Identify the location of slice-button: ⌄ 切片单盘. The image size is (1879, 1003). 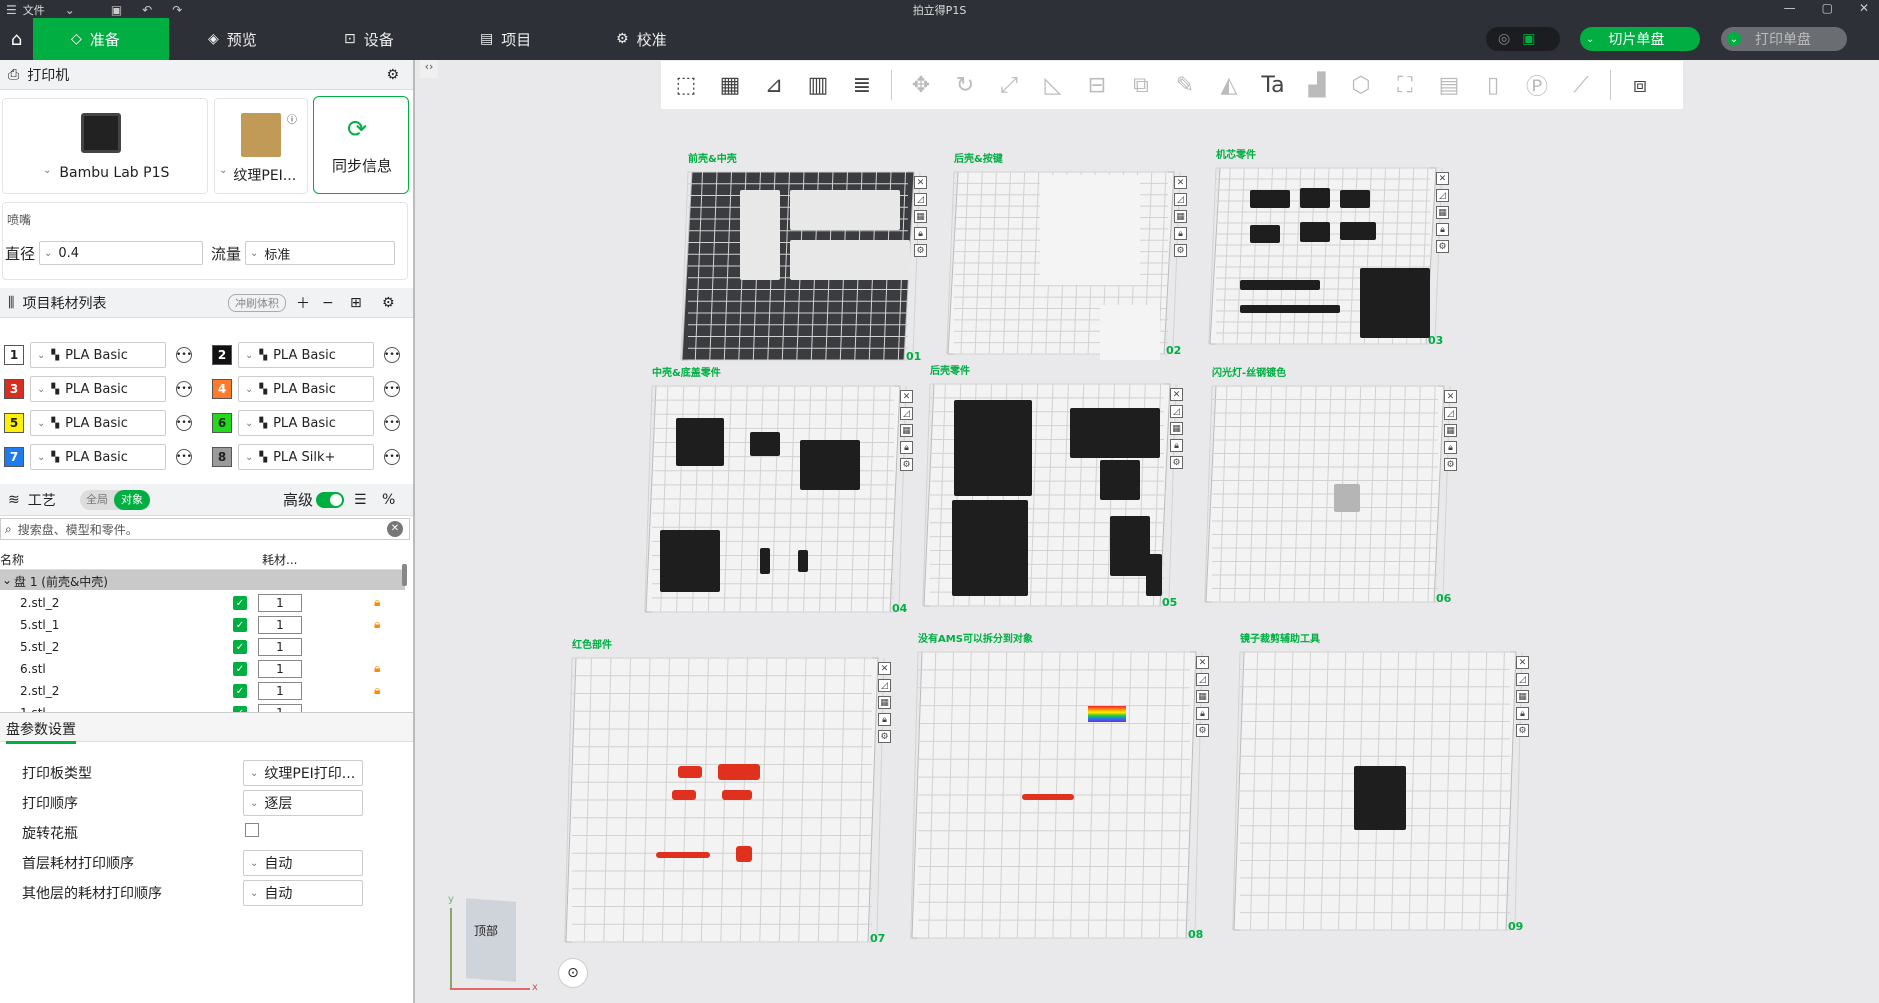
(1640, 39).